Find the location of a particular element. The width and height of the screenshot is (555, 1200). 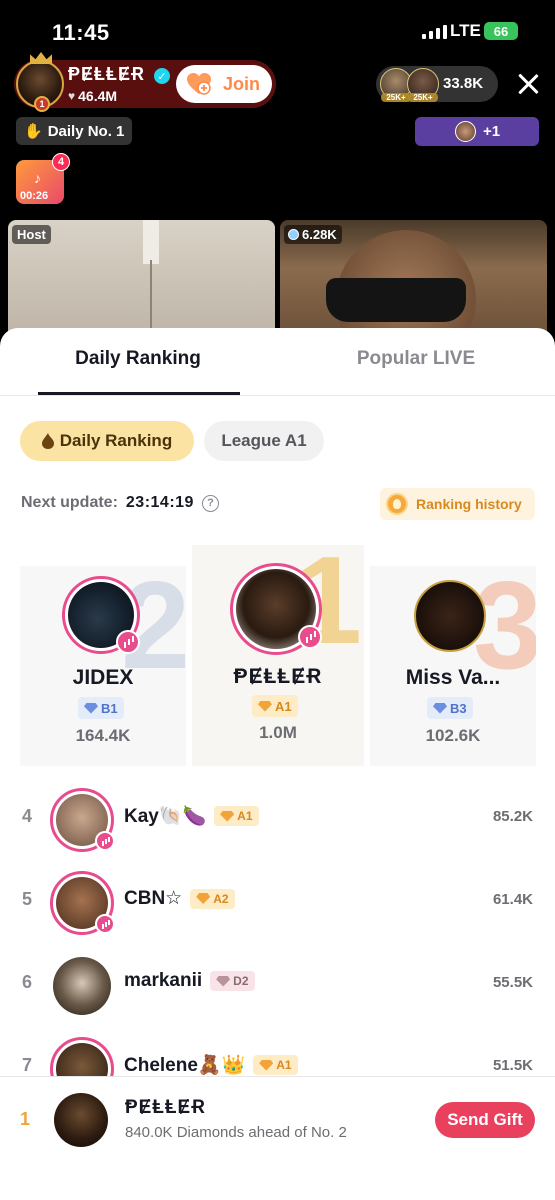

flame-icon is located at coordinates (47, 441).